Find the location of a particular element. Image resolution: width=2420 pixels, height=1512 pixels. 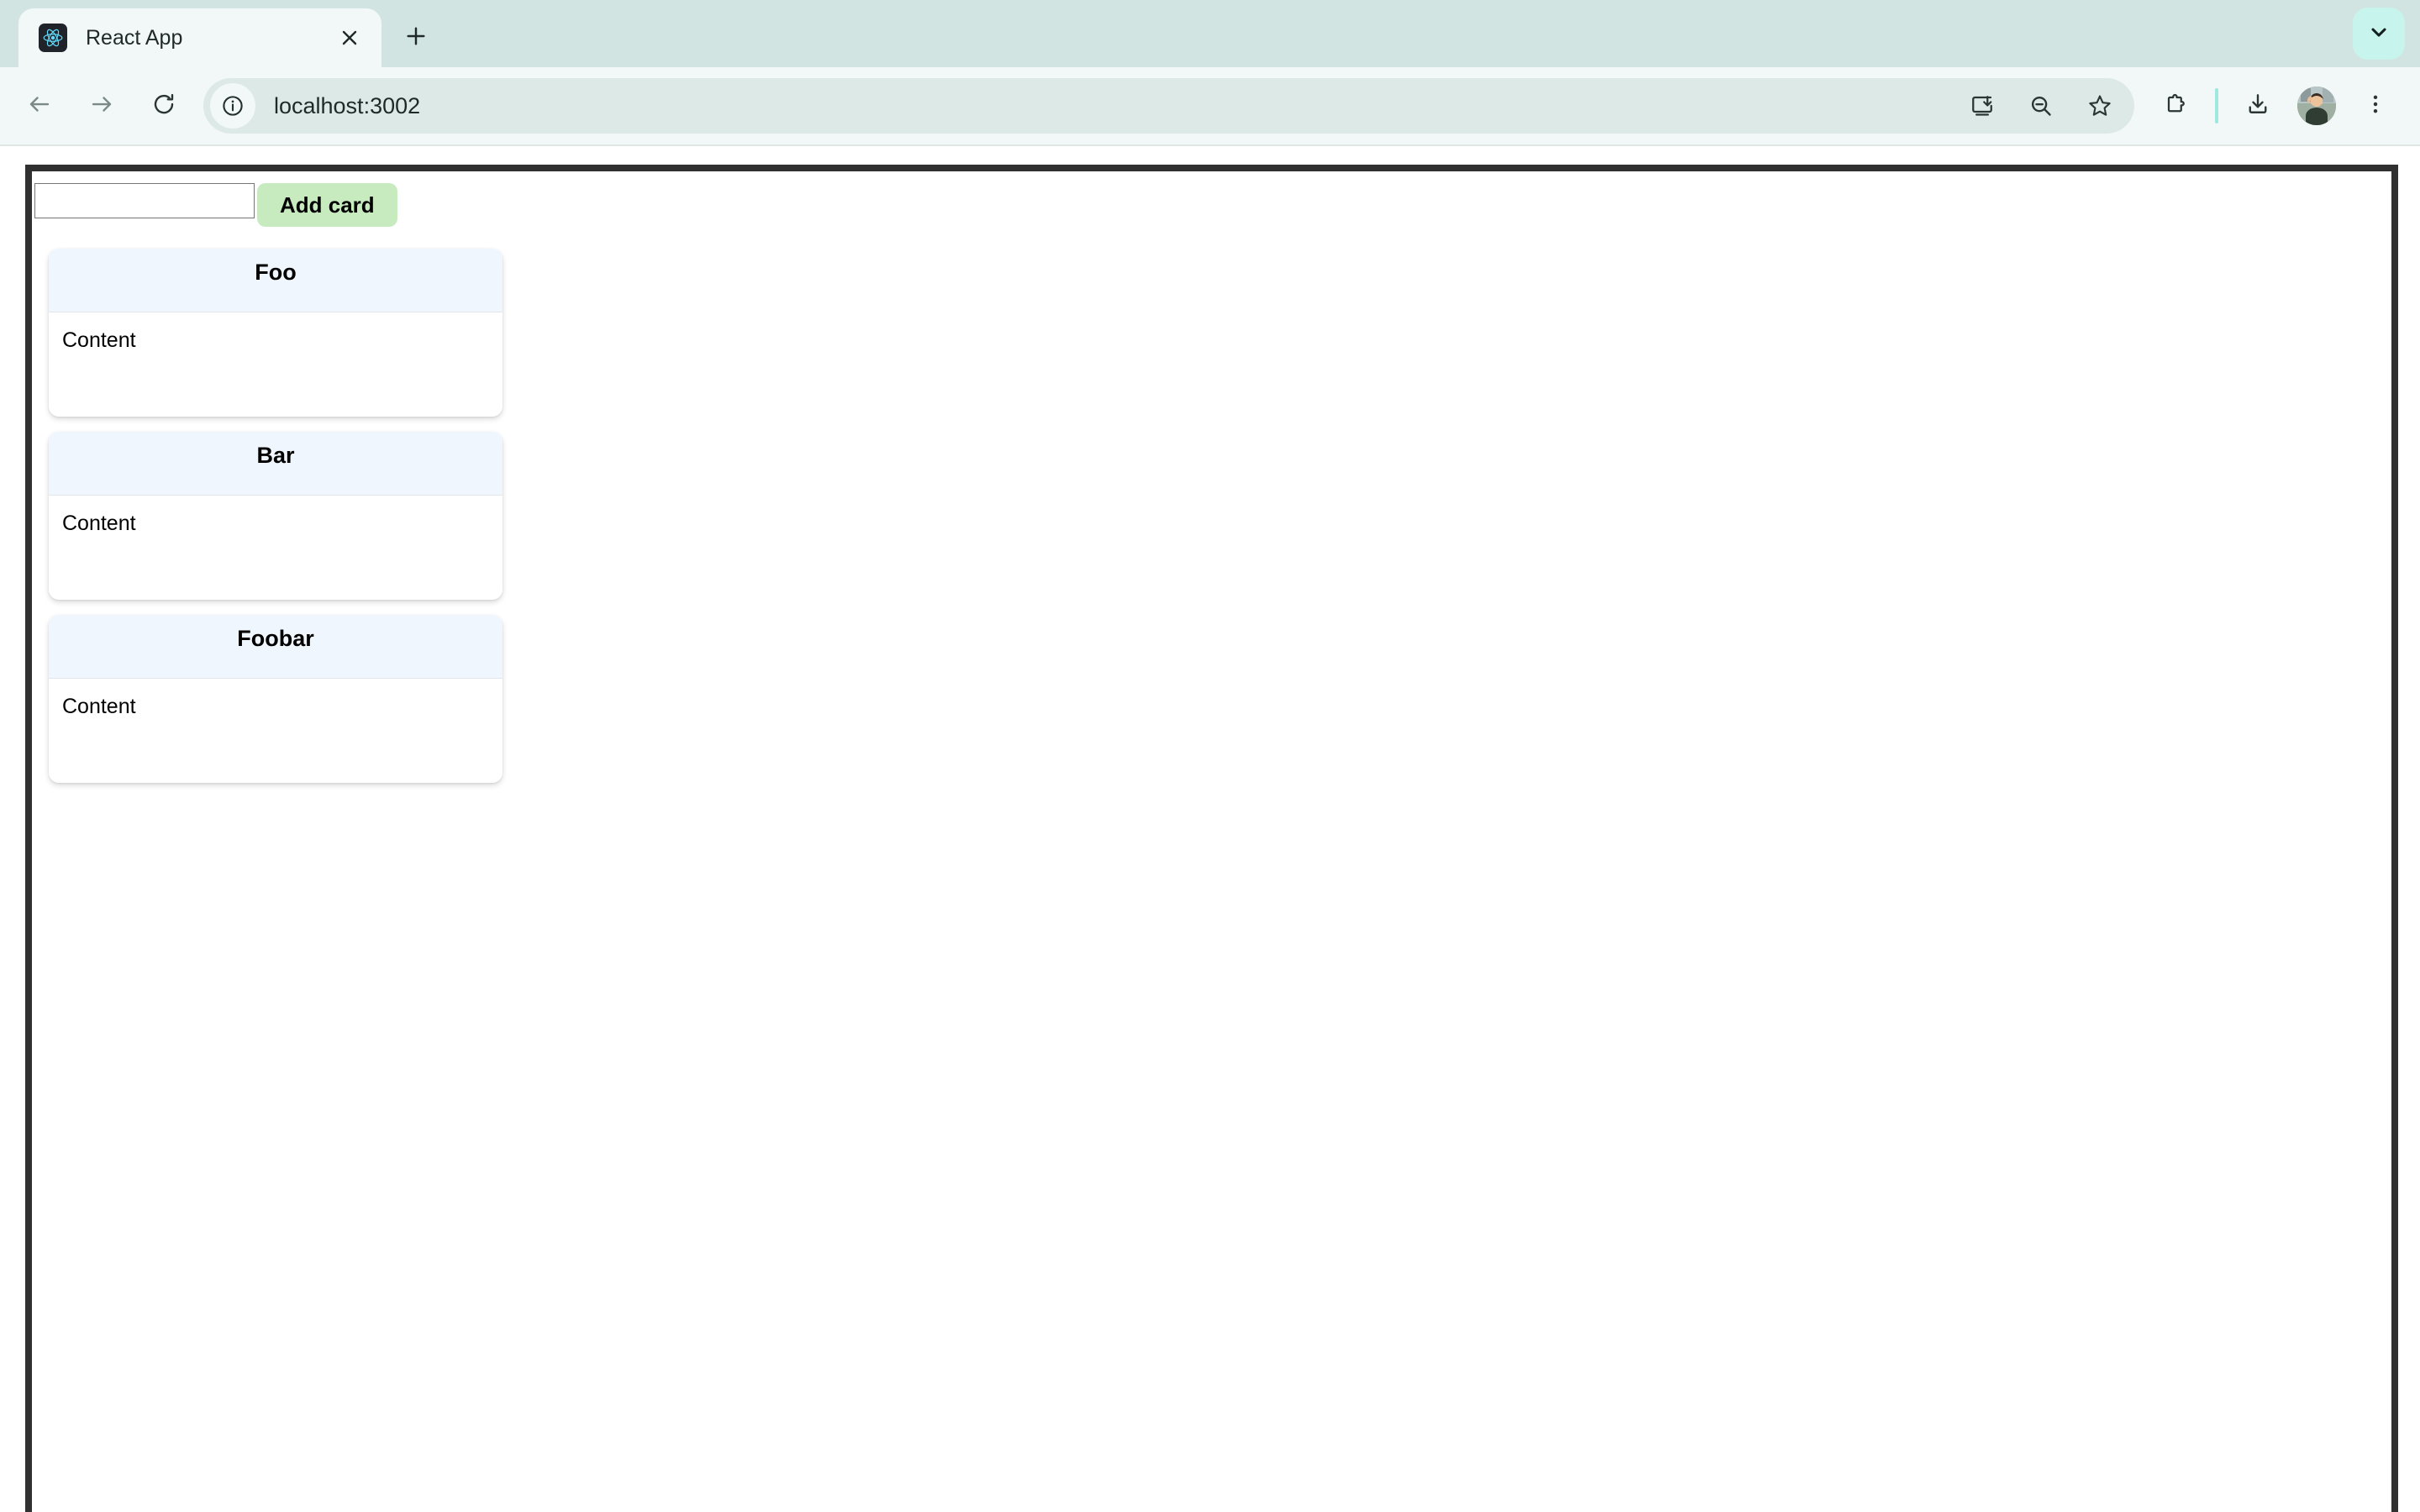

forward-arrow-icon is located at coordinates (101, 106).